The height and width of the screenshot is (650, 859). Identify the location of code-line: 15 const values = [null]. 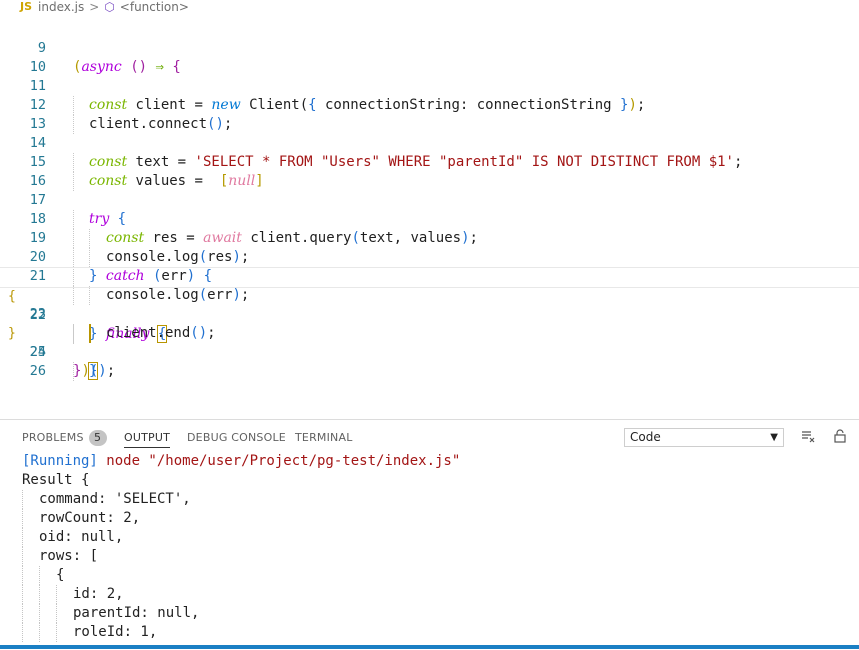
(429, 162).